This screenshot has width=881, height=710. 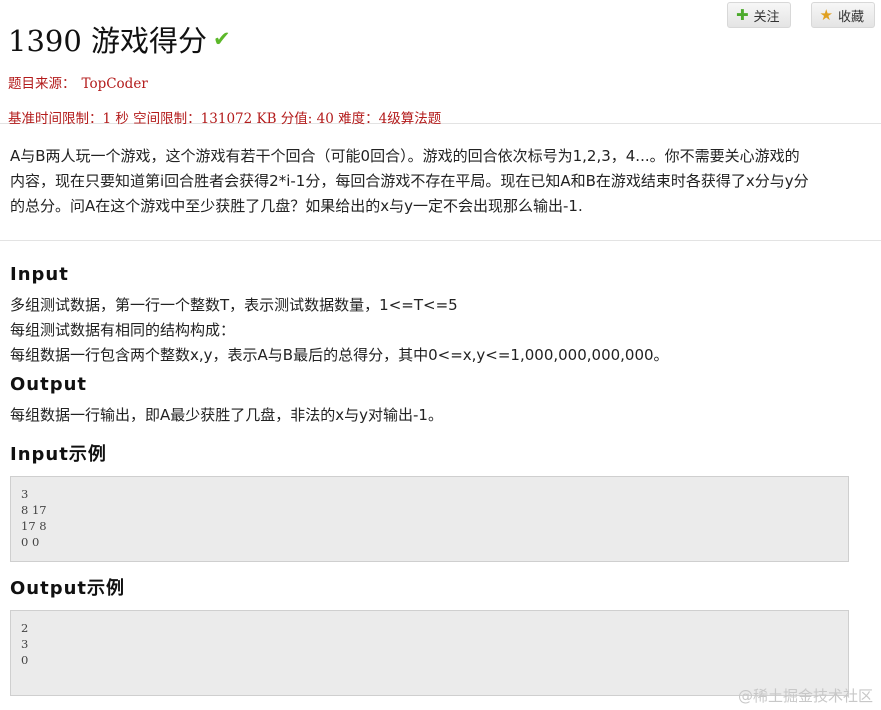 I want to click on input-example-title: Input示例, so click(x=58, y=454).